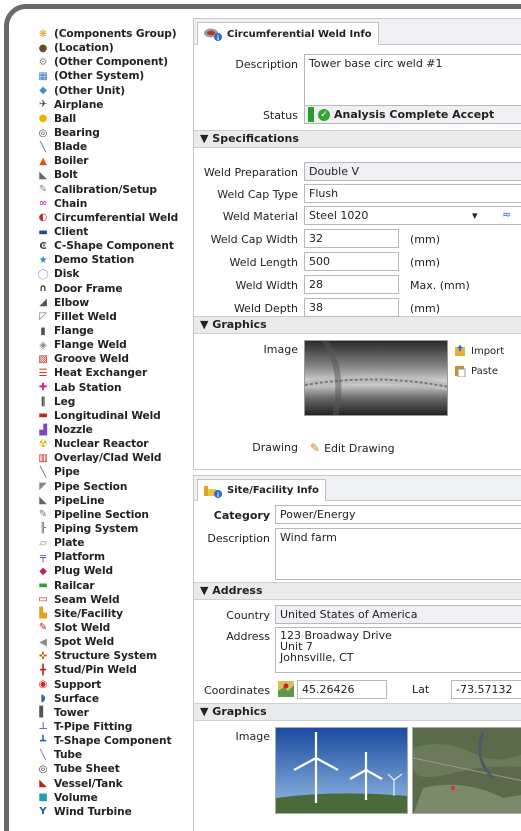 Image resolution: width=521 pixels, height=831 pixels. What do you see at coordinates (342, 689) in the screenshot?
I see `coordinate-field-1: 45.26426` at bounding box center [342, 689].